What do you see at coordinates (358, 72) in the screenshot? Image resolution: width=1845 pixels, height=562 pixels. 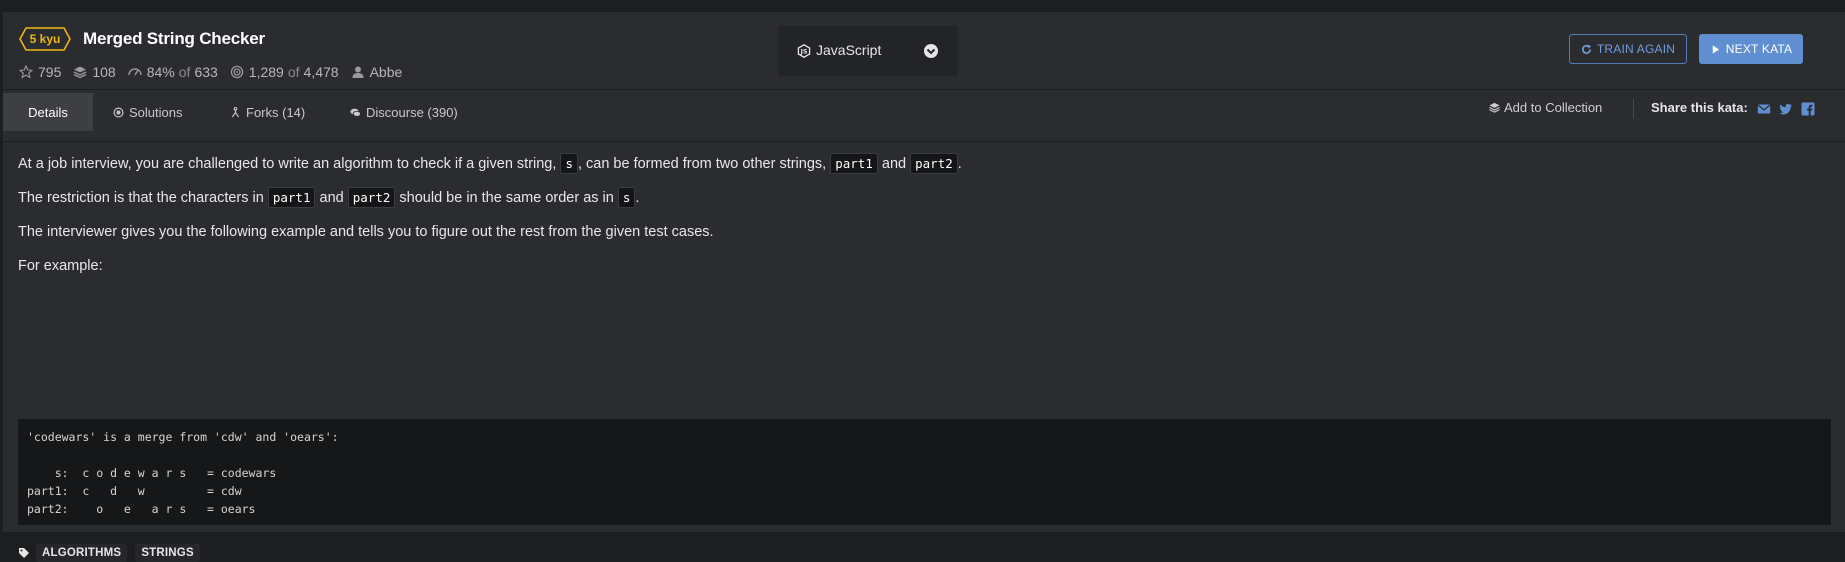 I see `user-icon` at bounding box center [358, 72].